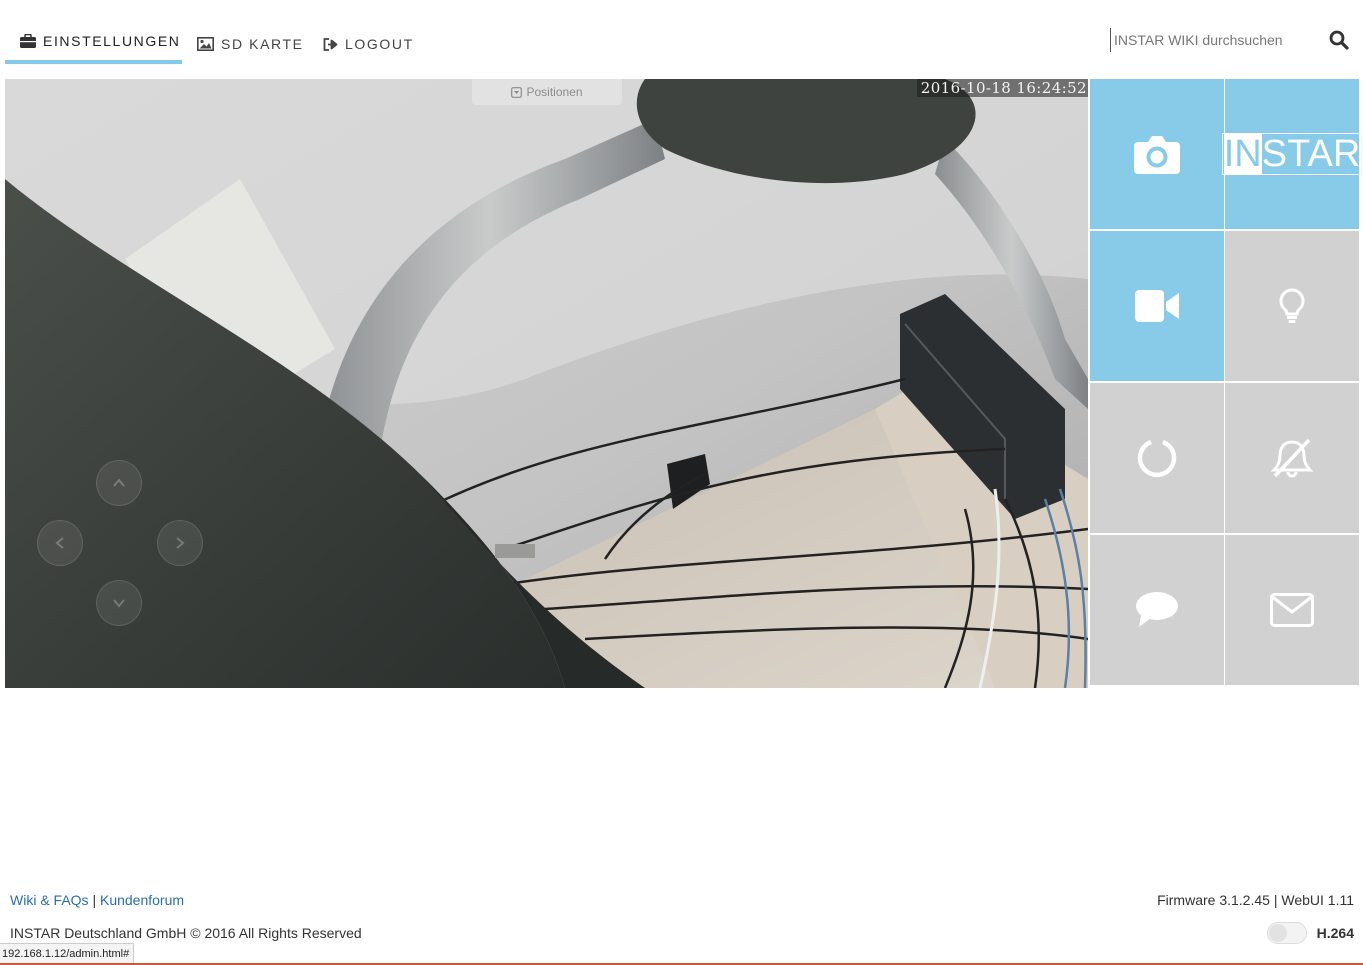 The height and width of the screenshot is (965, 1363). I want to click on positions-label: Positionen, so click(554, 92).